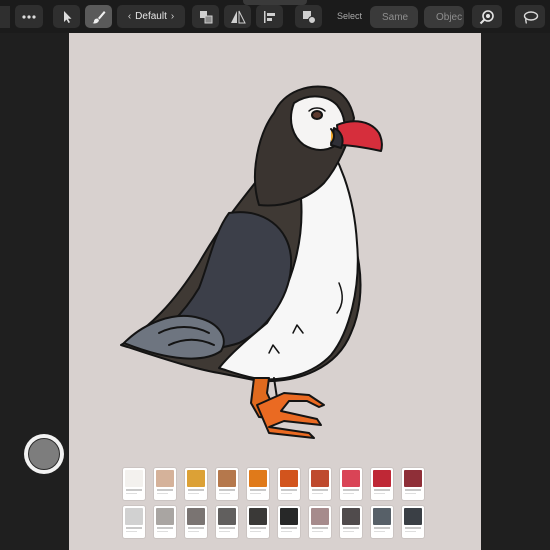  I want to click on menu-button, so click(5, 17).